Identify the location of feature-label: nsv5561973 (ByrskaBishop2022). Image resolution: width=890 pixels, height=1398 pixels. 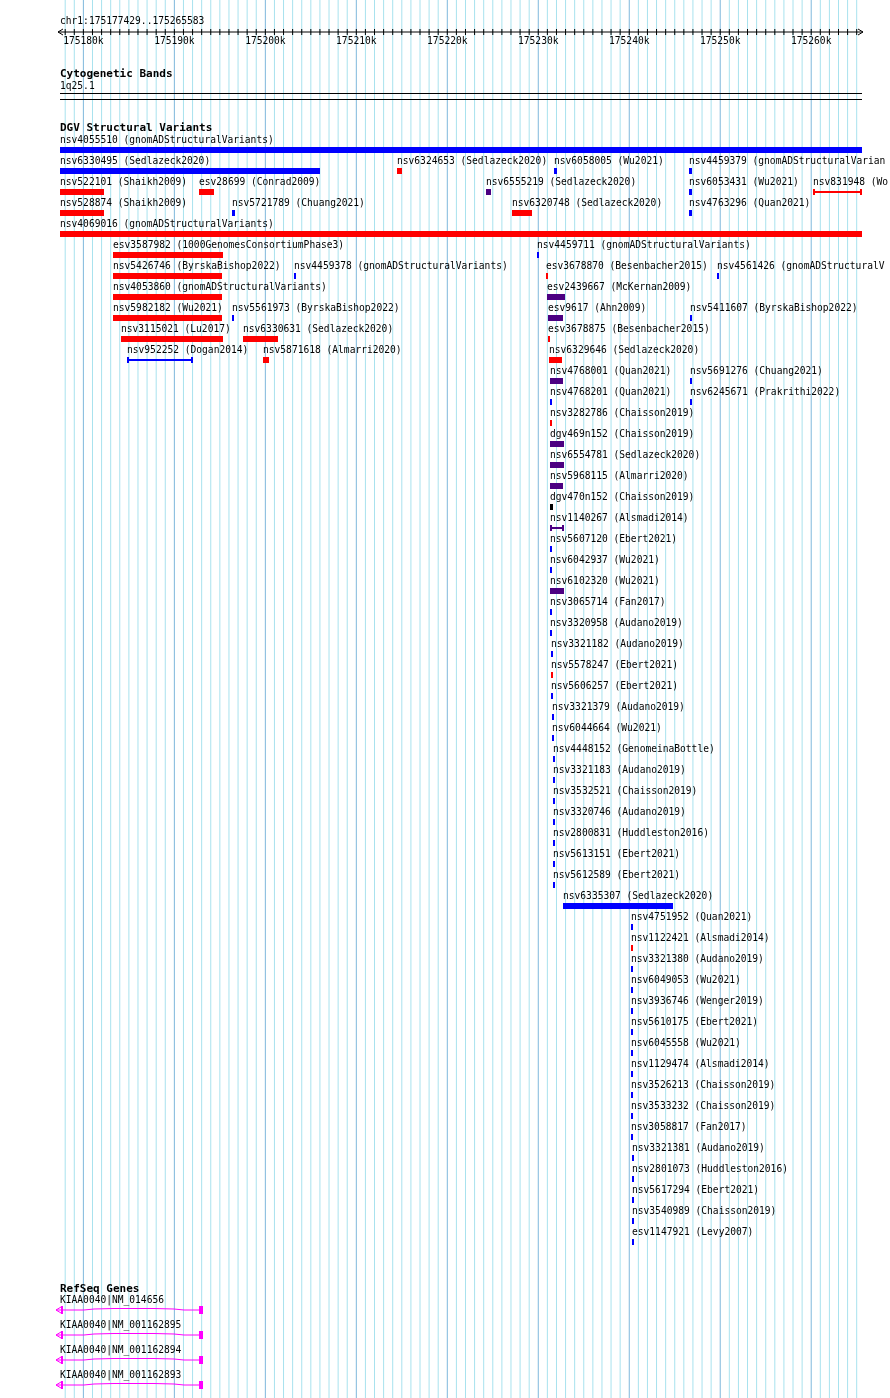
(316, 307).